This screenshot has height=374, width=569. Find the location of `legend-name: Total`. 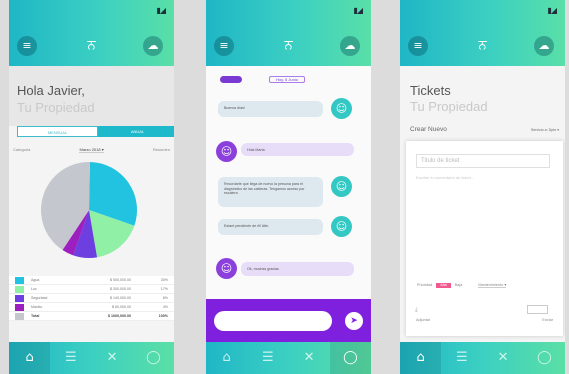

legend-name: Total is located at coordinates (35, 316).